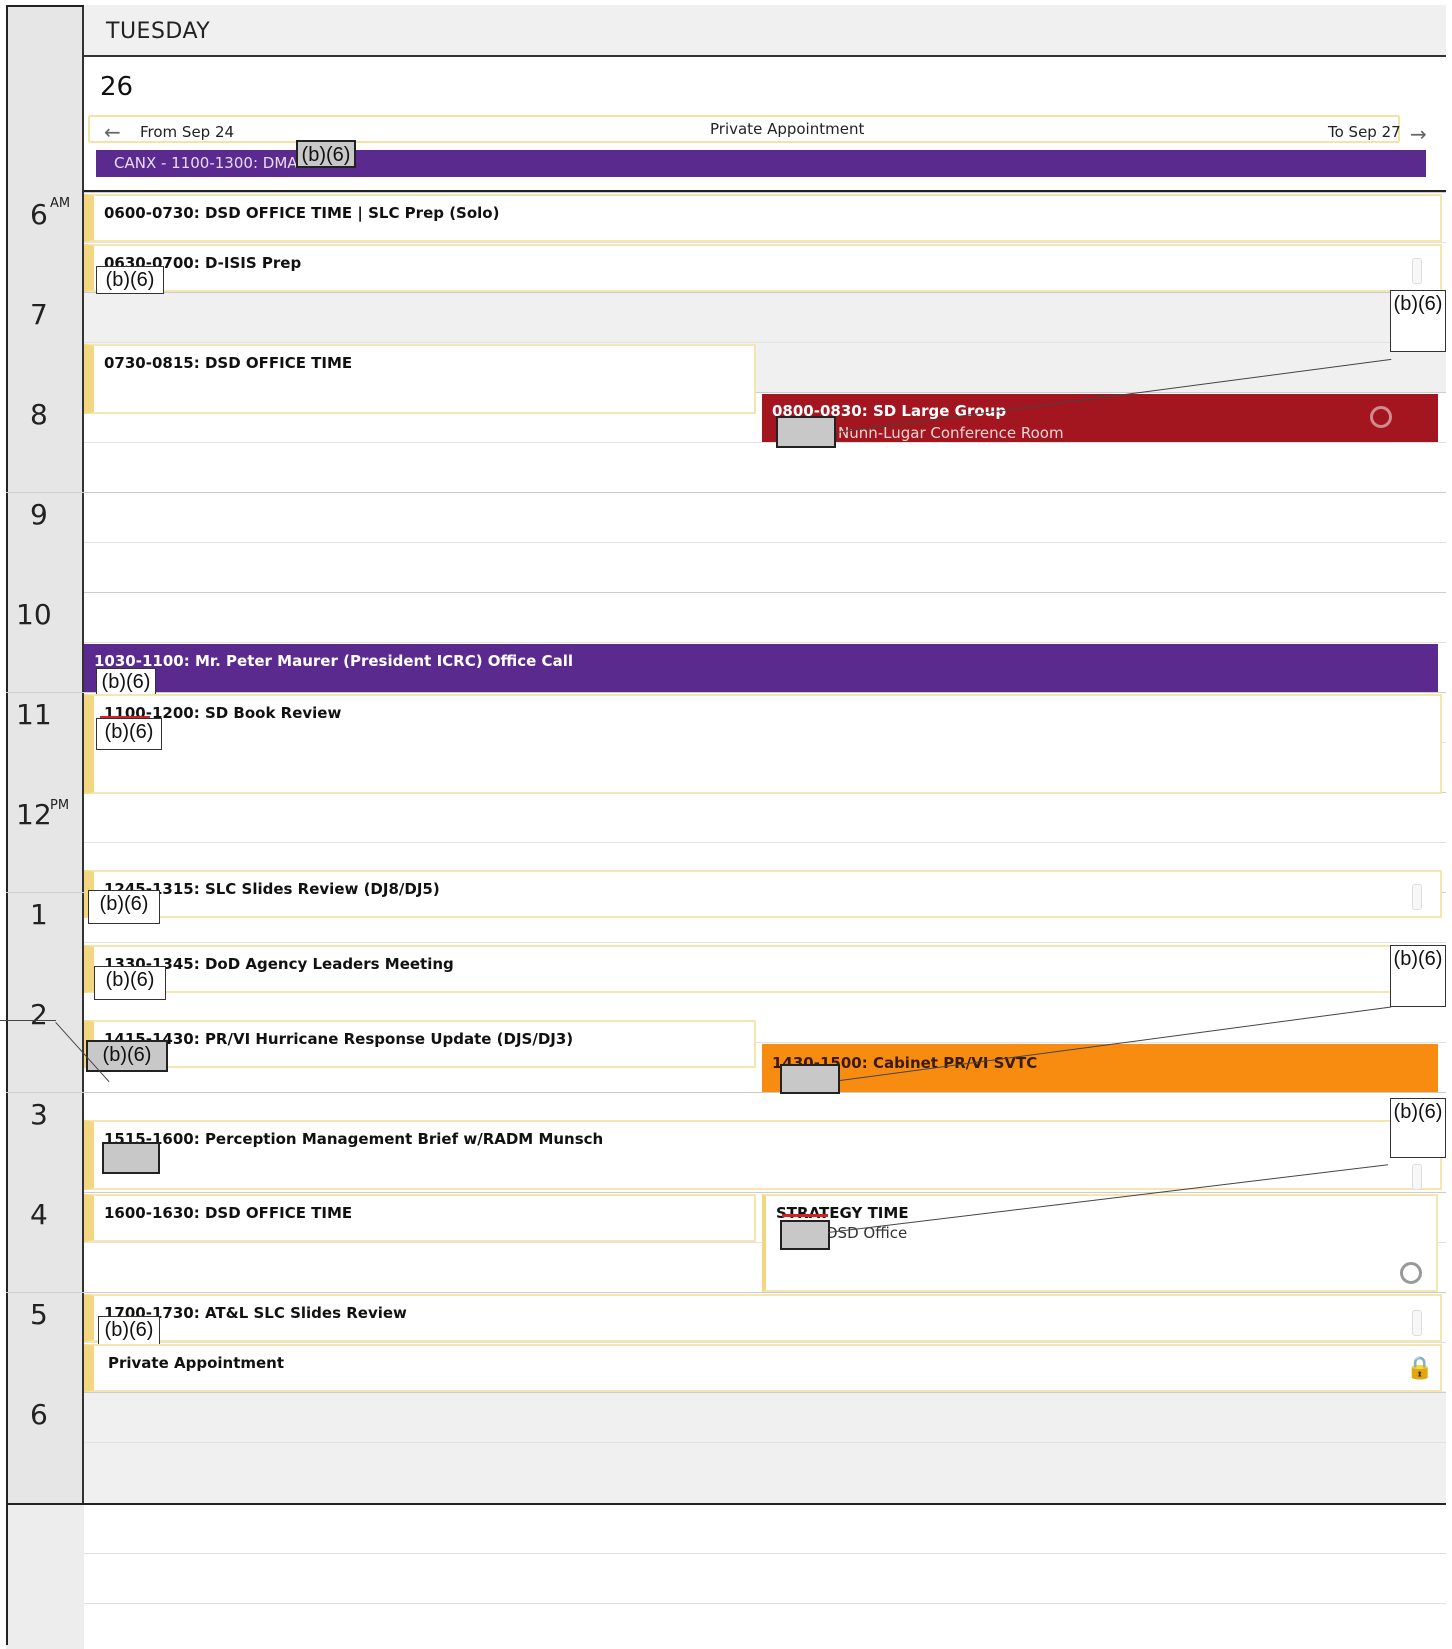  What do you see at coordinates (805, 1215) in the screenshot?
I see `redline-mark` at bounding box center [805, 1215].